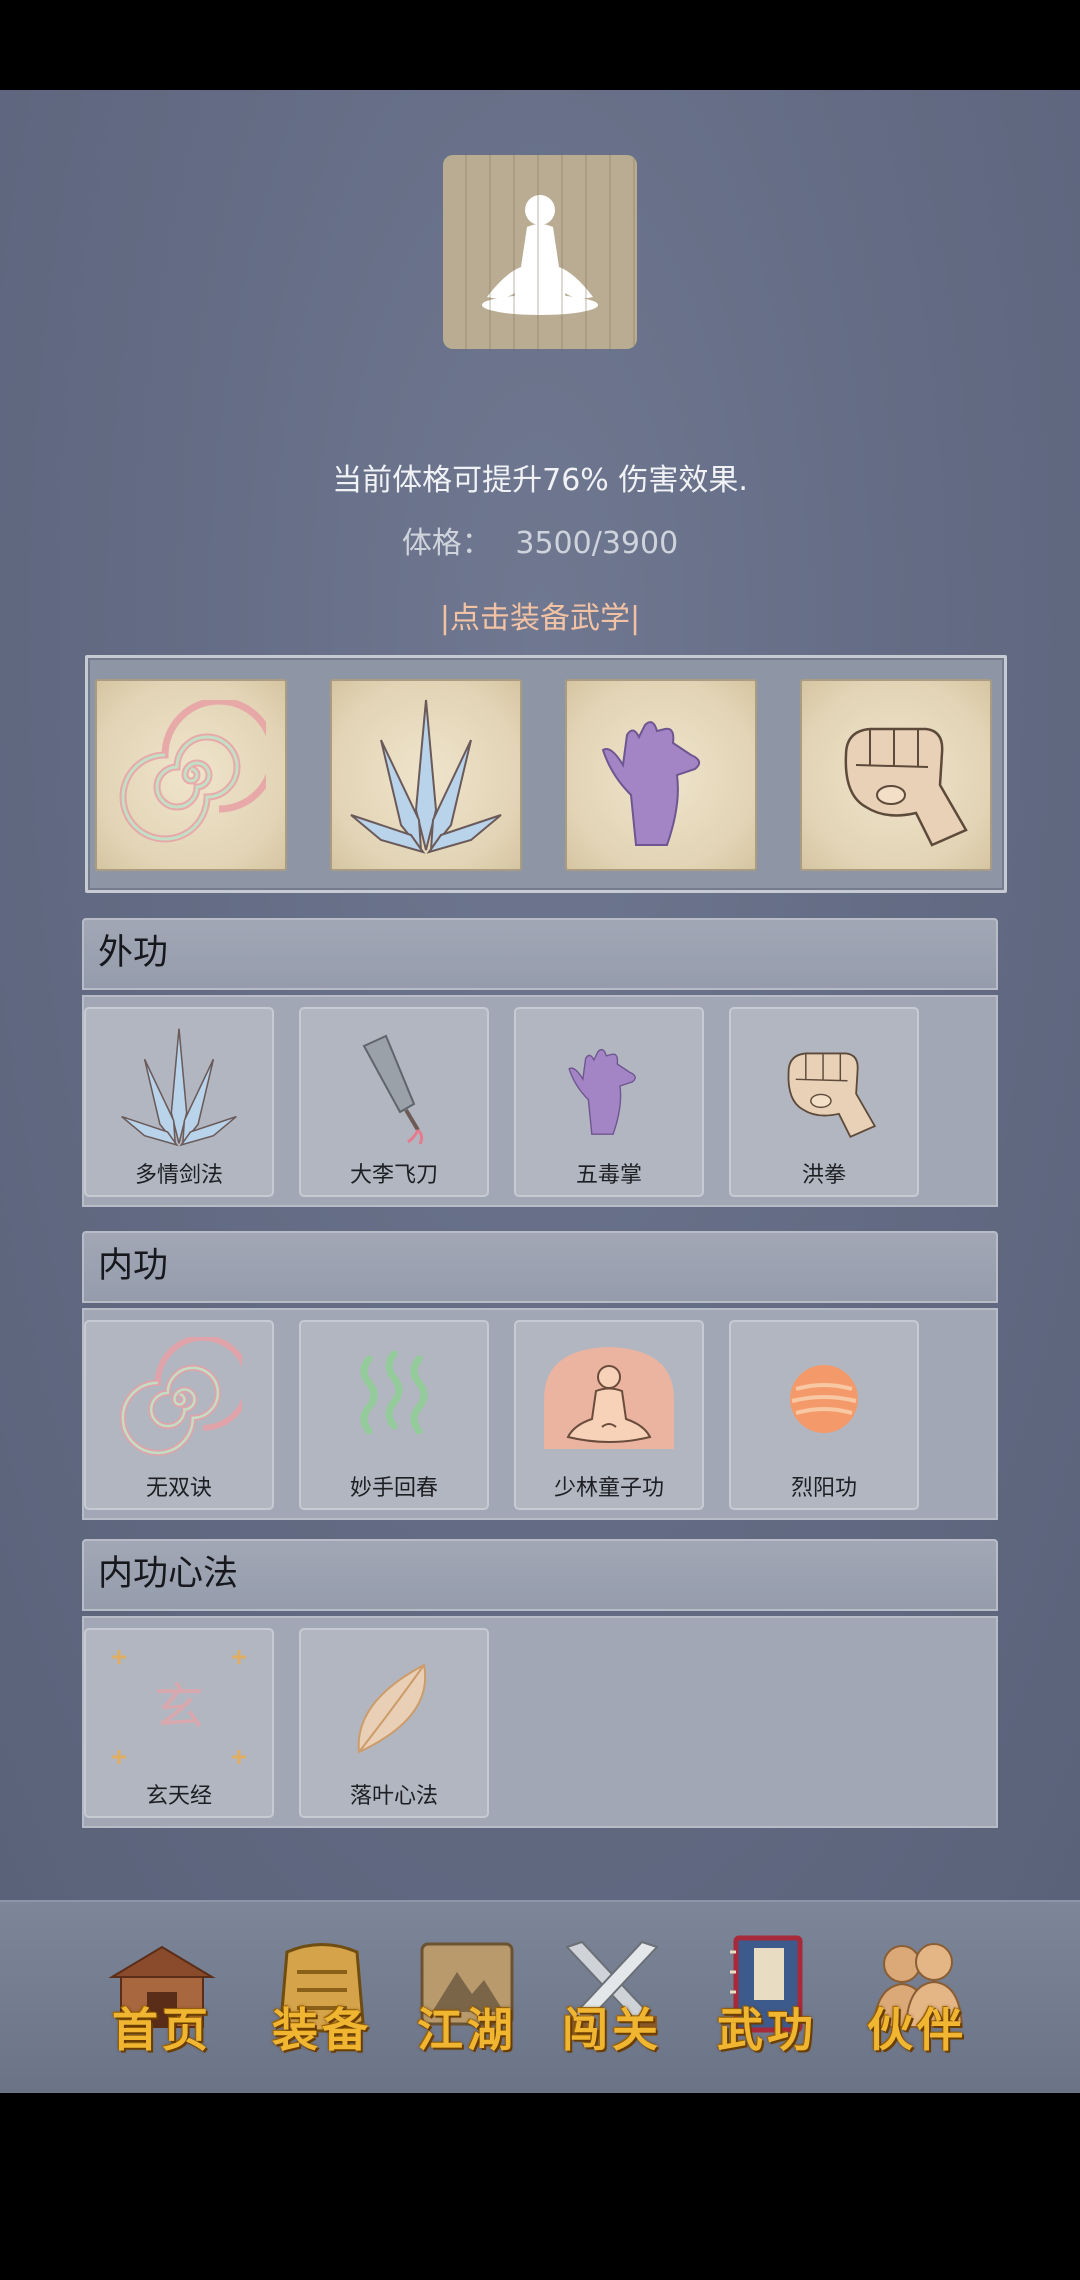  What do you see at coordinates (178, 1488) in the screenshot?
I see `skill-label: 无双诀` at bounding box center [178, 1488].